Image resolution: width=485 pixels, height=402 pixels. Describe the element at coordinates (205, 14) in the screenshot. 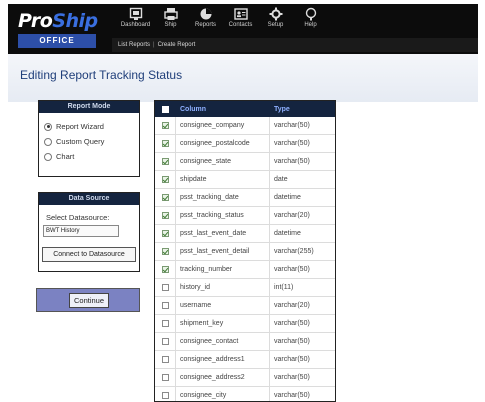

I see `pie-chart-icon` at that location.